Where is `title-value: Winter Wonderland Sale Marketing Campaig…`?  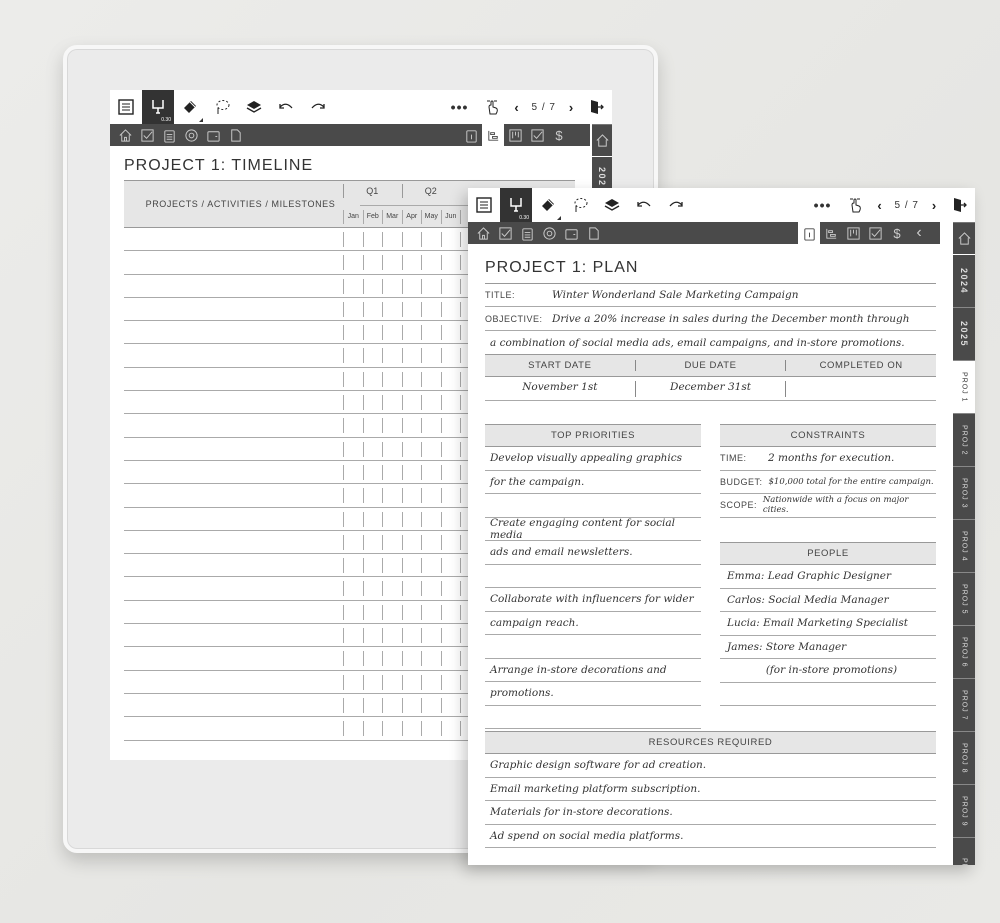
title-value: Winter Wonderland Sale Marketing Campaig… is located at coordinates (675, 295).